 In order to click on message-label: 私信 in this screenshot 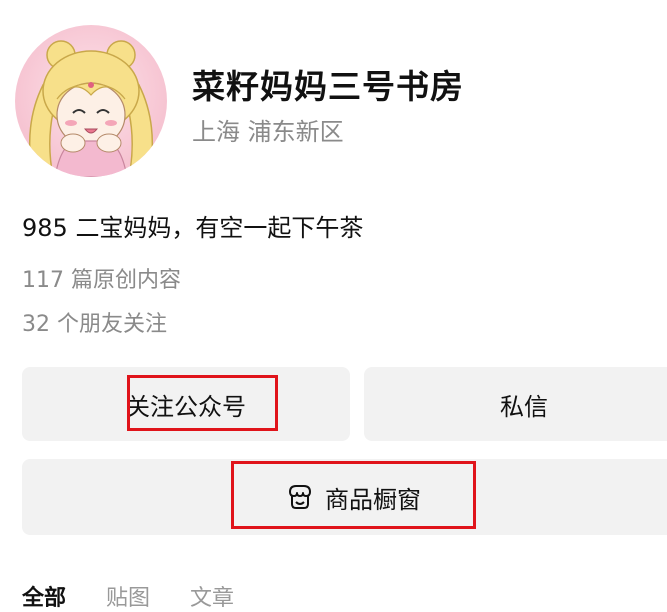, I will do `click(524, 406)`.